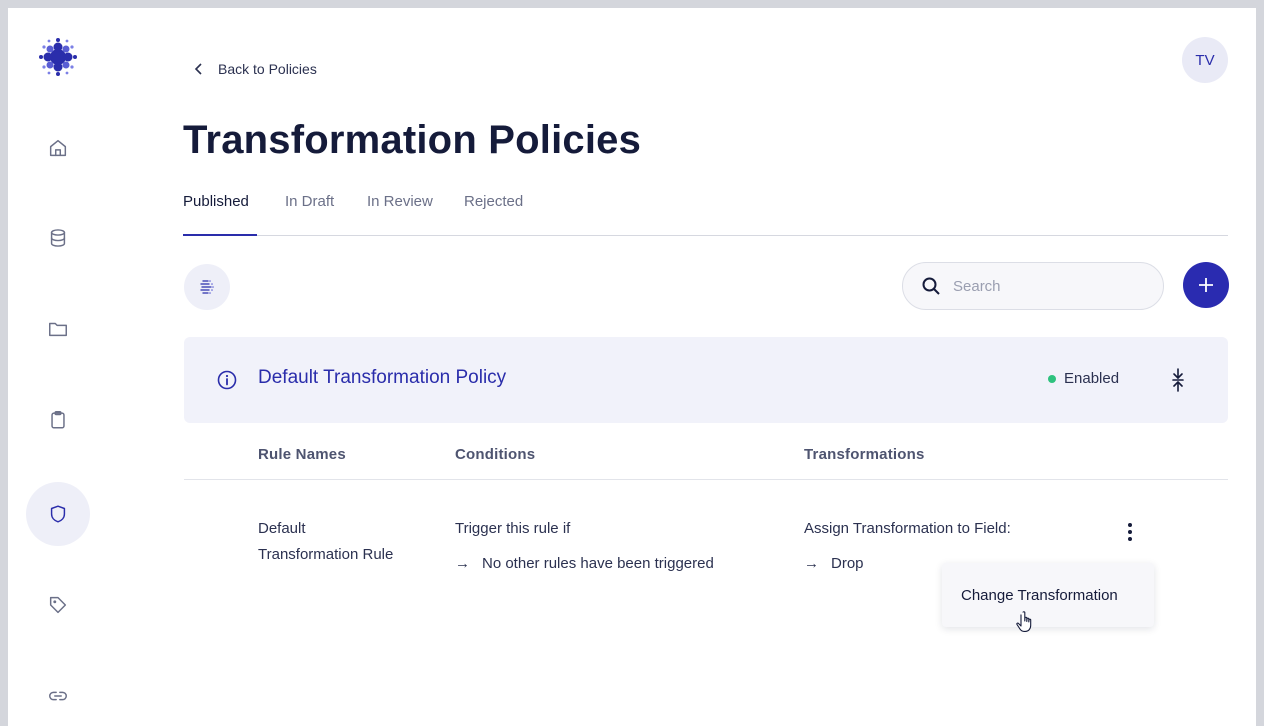 The width and height of the screenshot is (1264, 726). I want to click on hand-cursor-icon, so click(1024, 621).